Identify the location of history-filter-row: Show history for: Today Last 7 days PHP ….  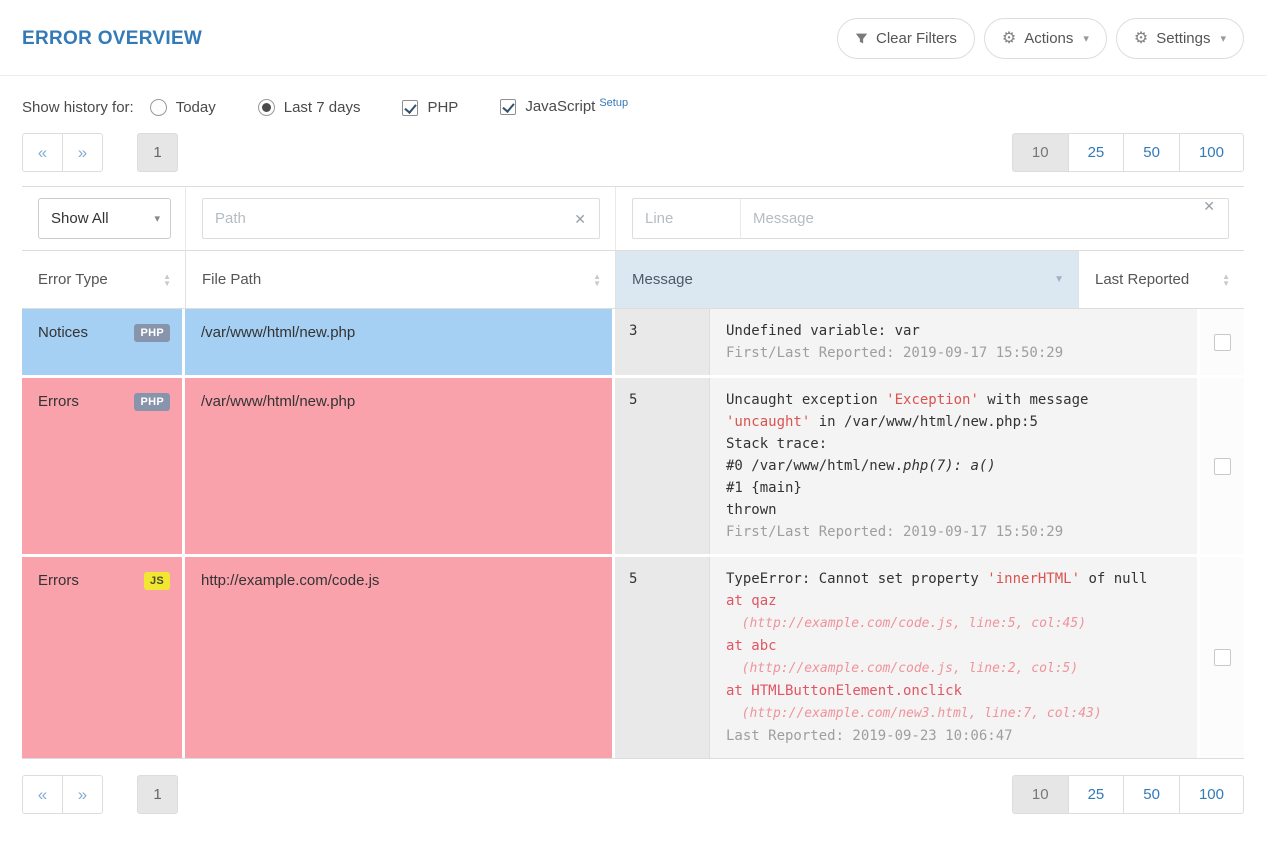
(633, 107).